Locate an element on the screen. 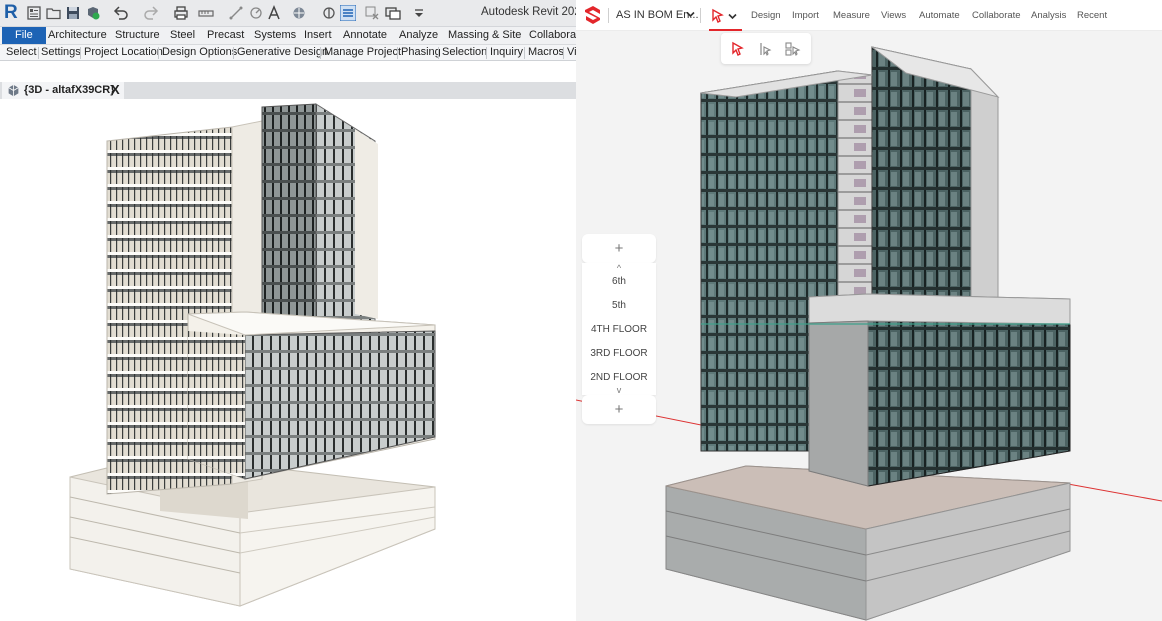 The image size is (1162, 621). tab-collaborate: Collaborate is located at coordinates (552, 35).